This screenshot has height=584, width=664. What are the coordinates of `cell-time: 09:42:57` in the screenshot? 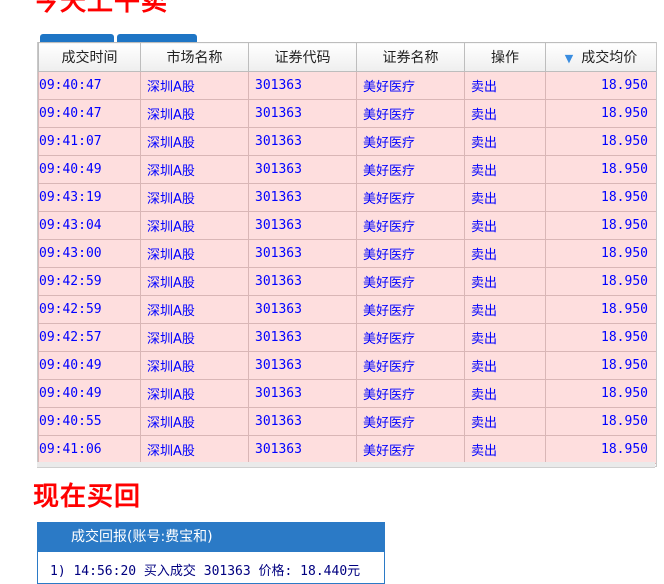 It's located at (89, 337).